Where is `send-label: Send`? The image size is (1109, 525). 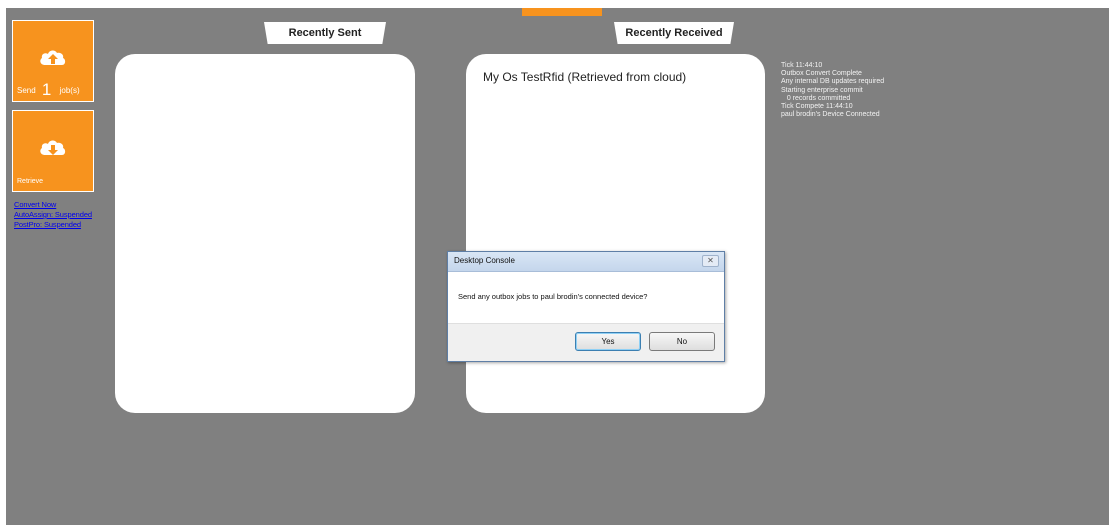 send-label: Send is located at coordinates (26, 90).